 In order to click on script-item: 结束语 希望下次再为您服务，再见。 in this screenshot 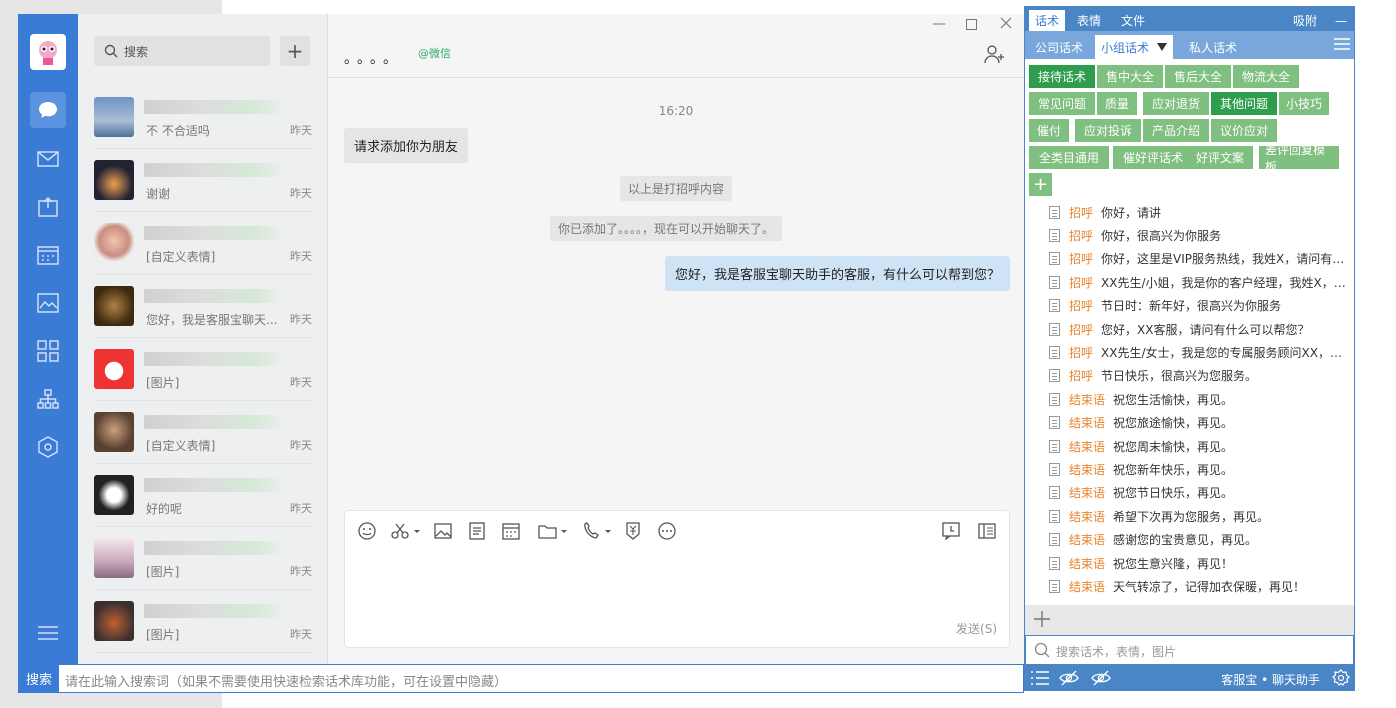, I will do `click(1200, 516)`.